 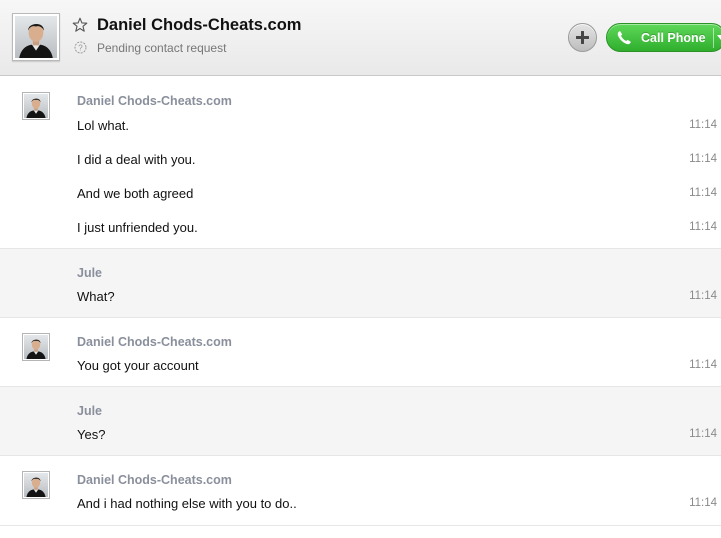 I want to click on contact-status: Pending contact request, so click(x=162, y=48).